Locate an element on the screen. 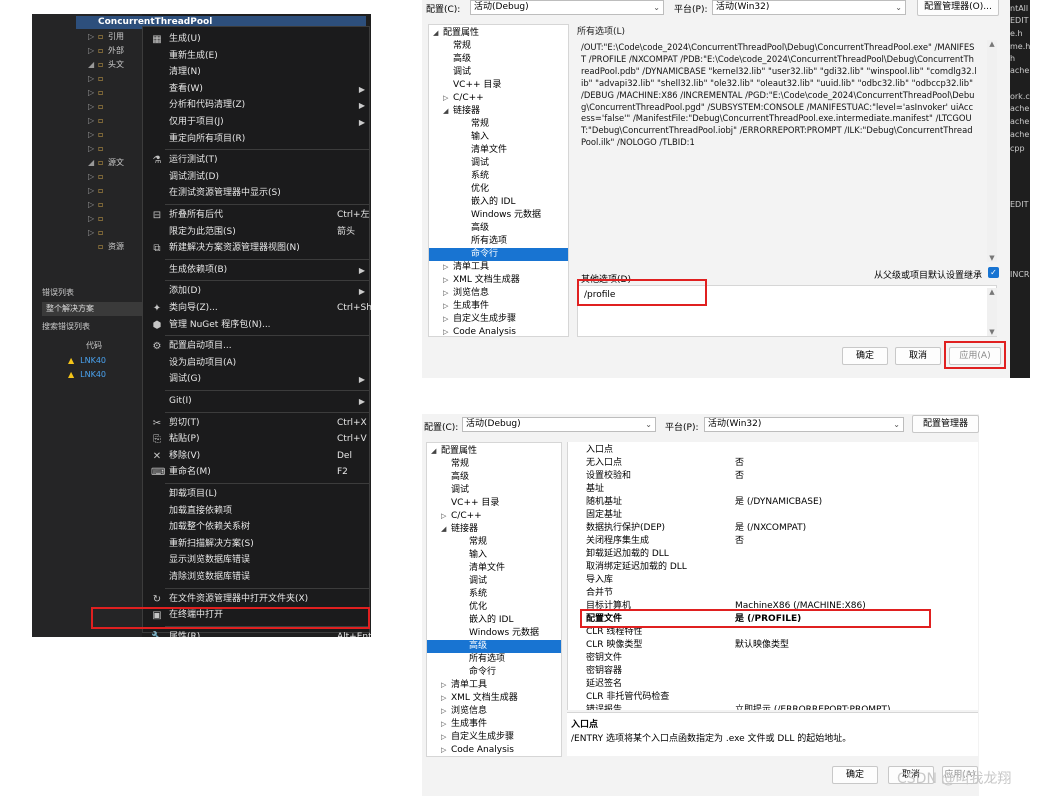 The width and height of the screenshot is (1059, 796). menu-item: ⎘ 粘贴(P) Ctrl+V is located at coordinates (256, 439).